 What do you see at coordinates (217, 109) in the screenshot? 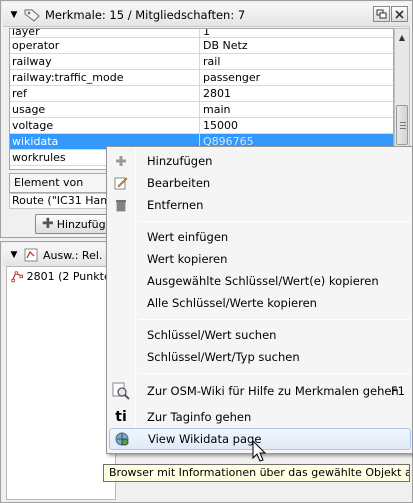
I see `tag-value: main` at bounding box center [217, 109].